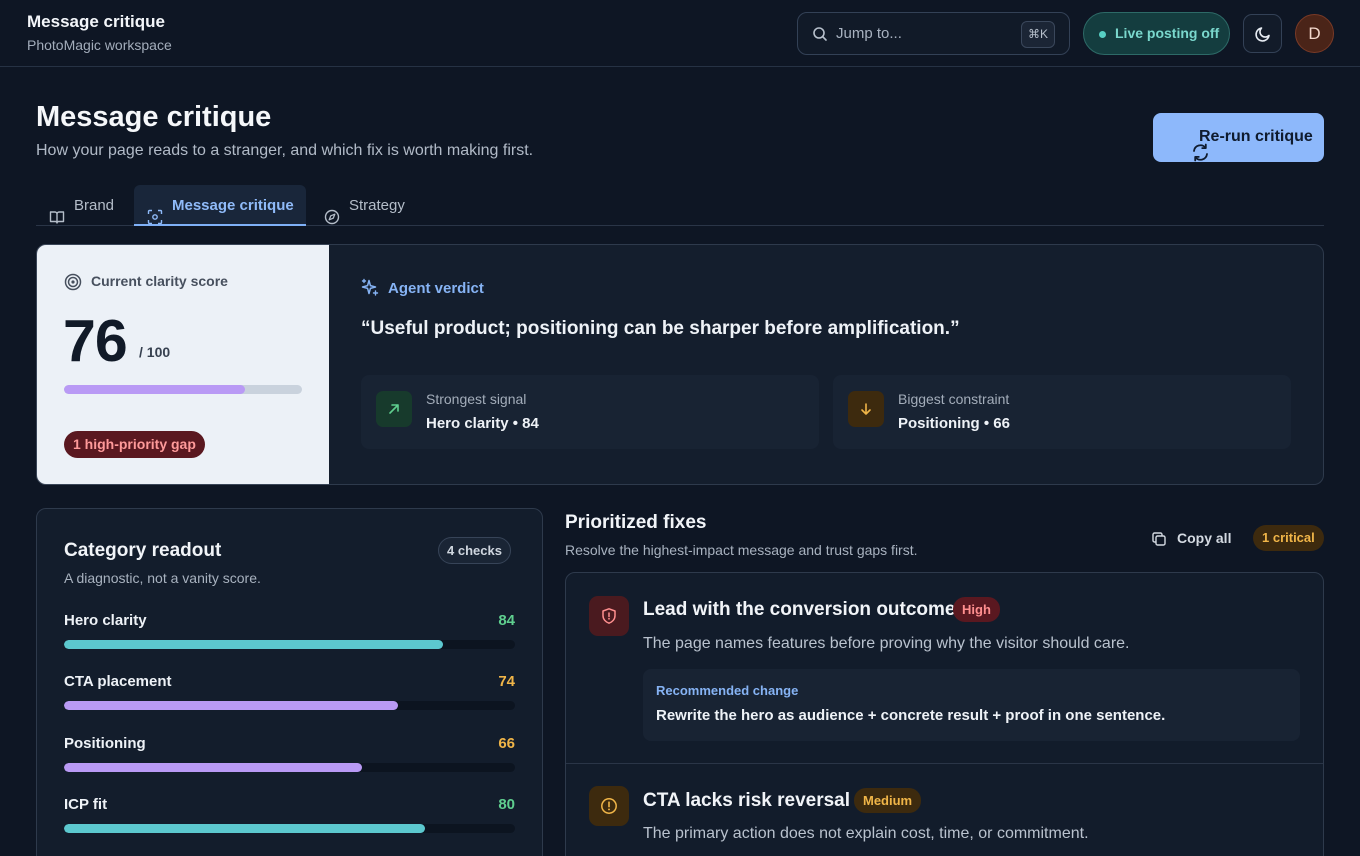  I want to click on workspace-subtitle: PhotoMagic workspace, so click(99, 45).